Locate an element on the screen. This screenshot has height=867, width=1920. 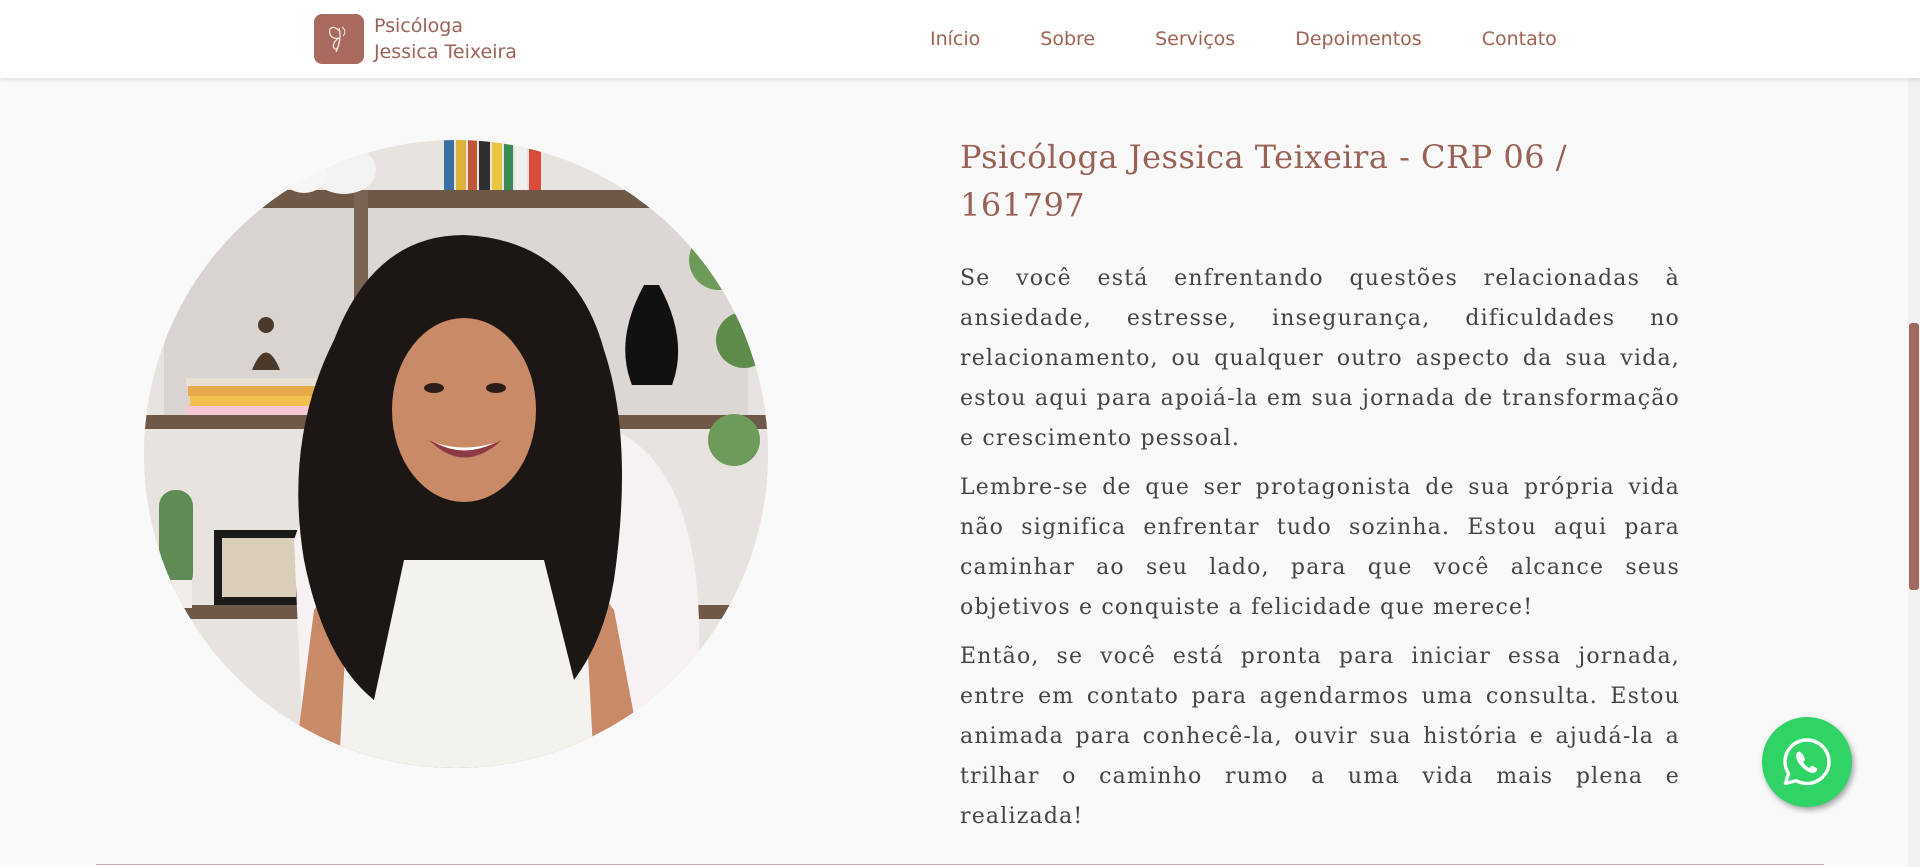
nav-item-depoimentos: Depoimentos is located at coordinates (1358, 39).